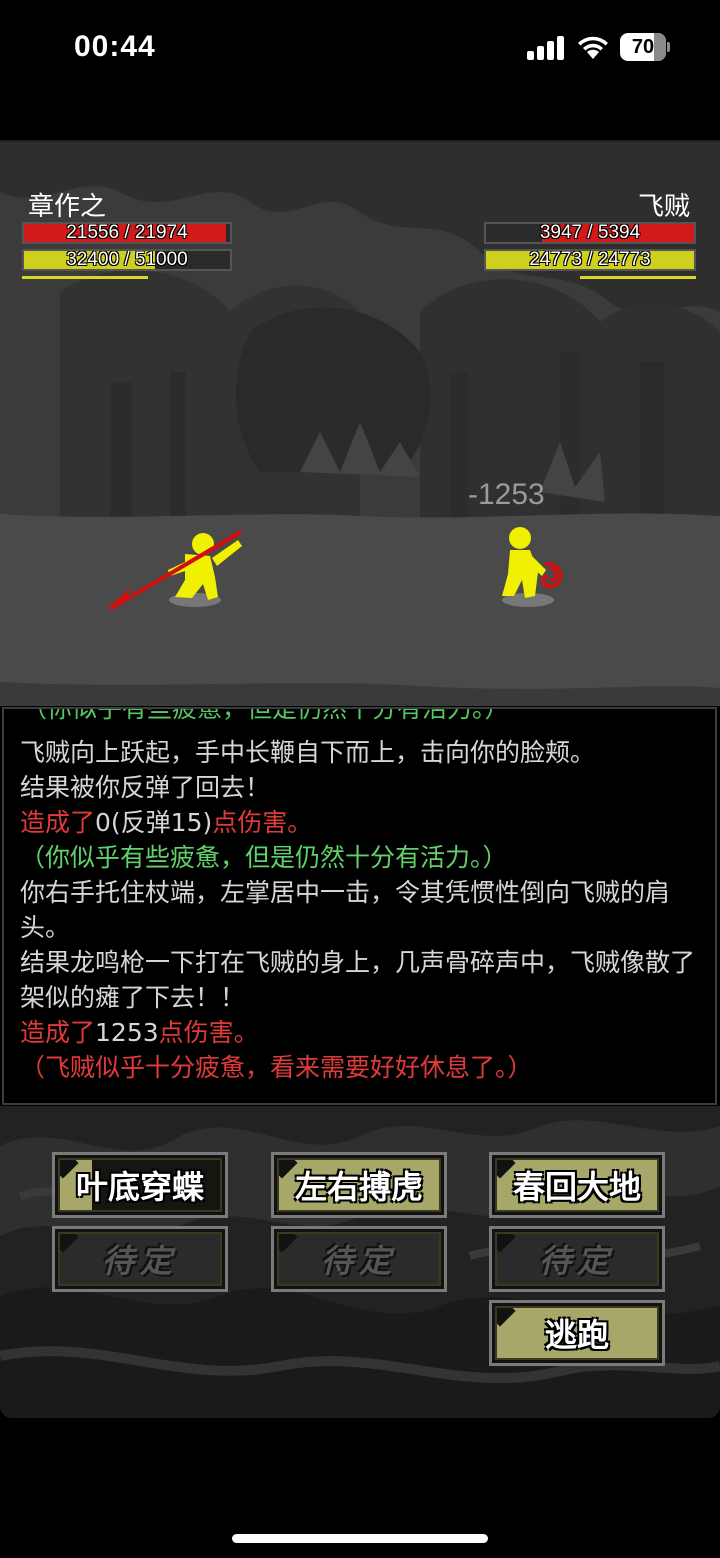  Describe the element at coordinates (145, 787) in the screenshot. I see `log-line: 结果被你反弹了回去！` at that location.